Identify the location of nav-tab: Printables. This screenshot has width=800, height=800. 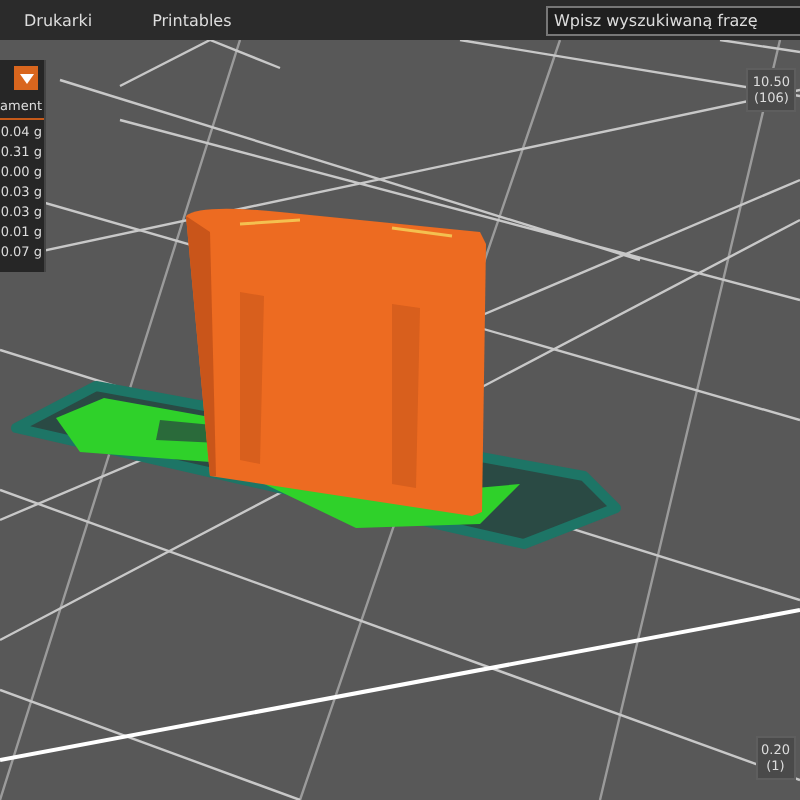
(192, 20).